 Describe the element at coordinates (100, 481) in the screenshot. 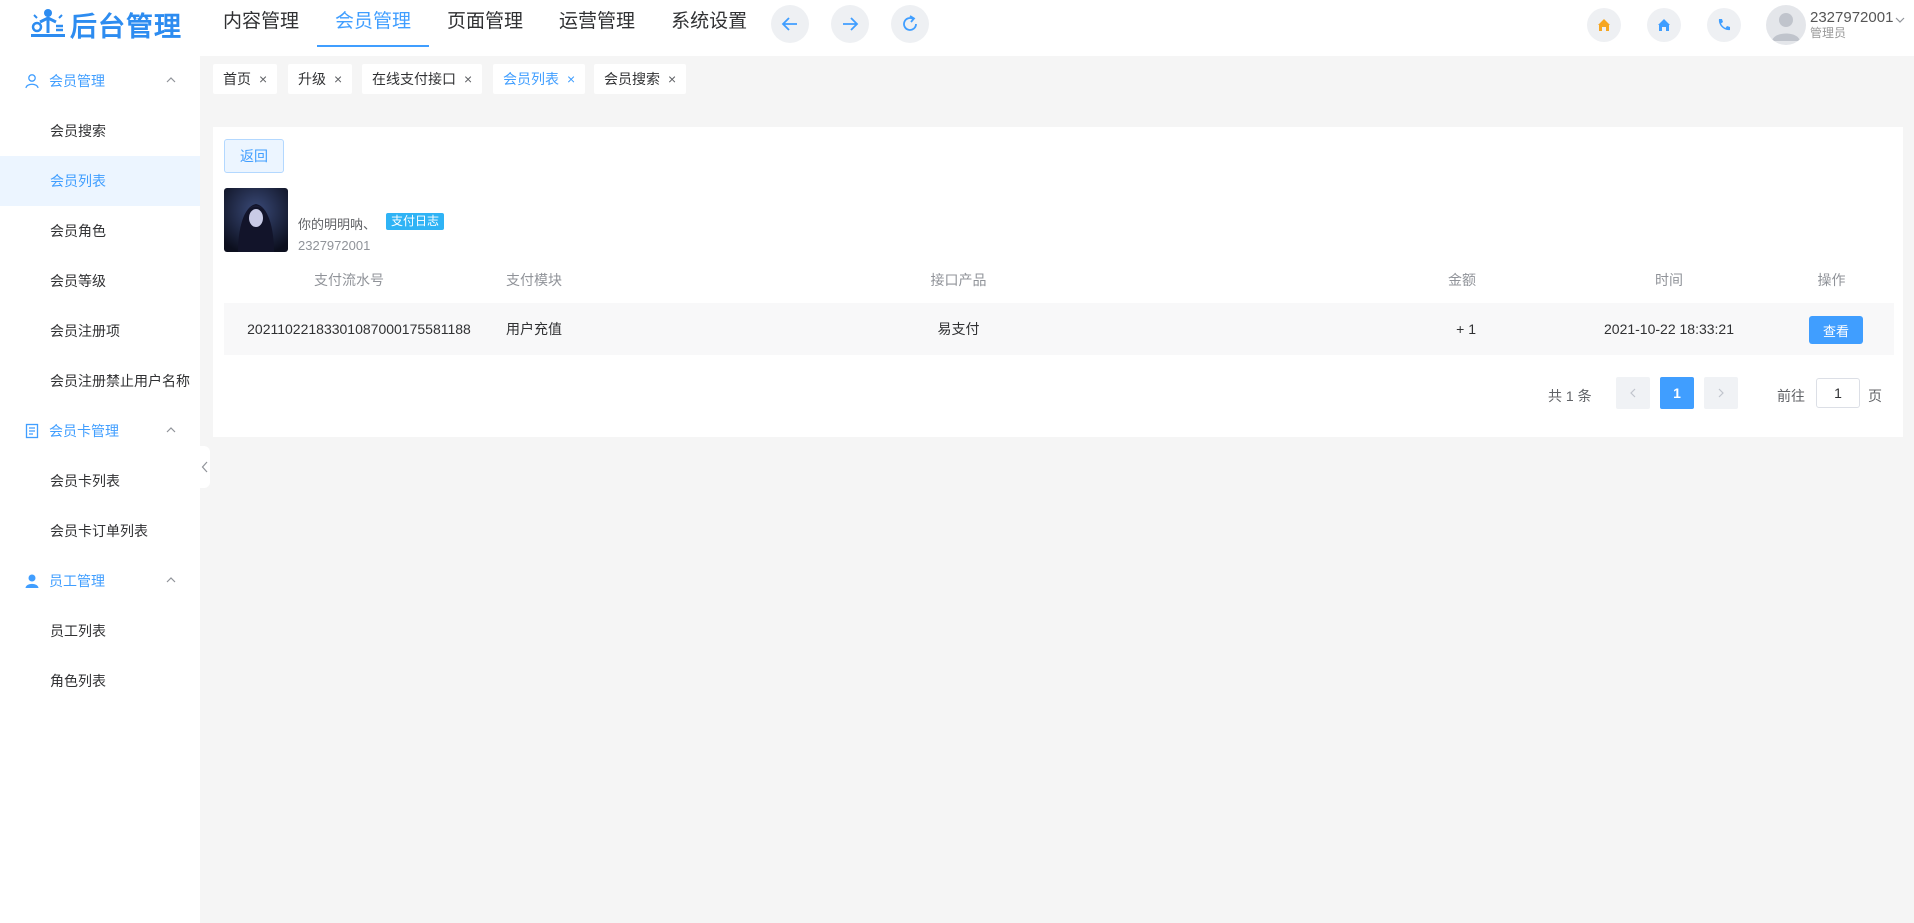

I see `sidebar-item-card-list: 会员卡列表` at that location.